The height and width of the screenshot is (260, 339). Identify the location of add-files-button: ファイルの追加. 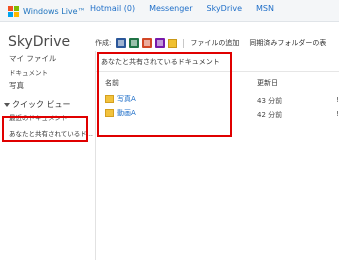
(214, 43).